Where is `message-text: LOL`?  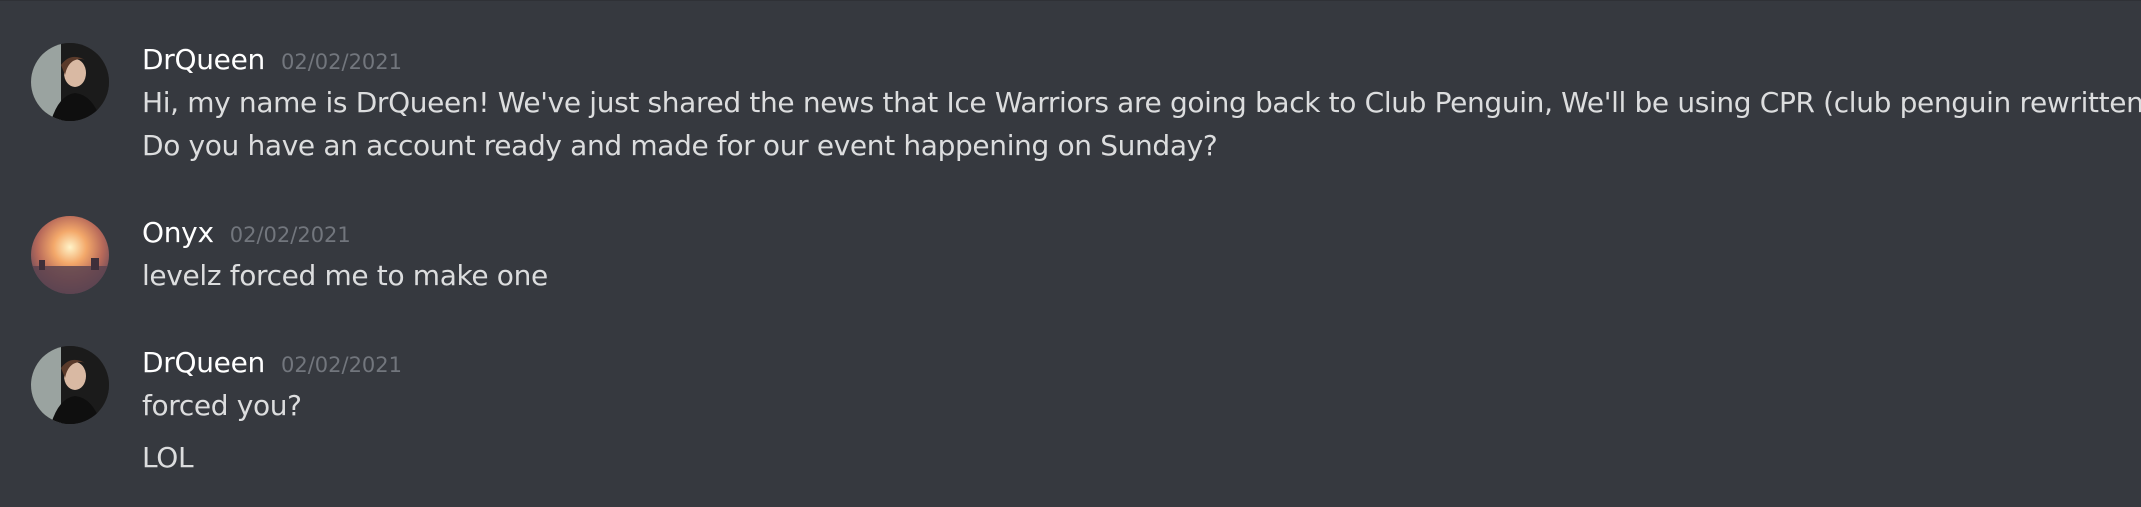
message-text: LOL is located at coordinates (168, 457).